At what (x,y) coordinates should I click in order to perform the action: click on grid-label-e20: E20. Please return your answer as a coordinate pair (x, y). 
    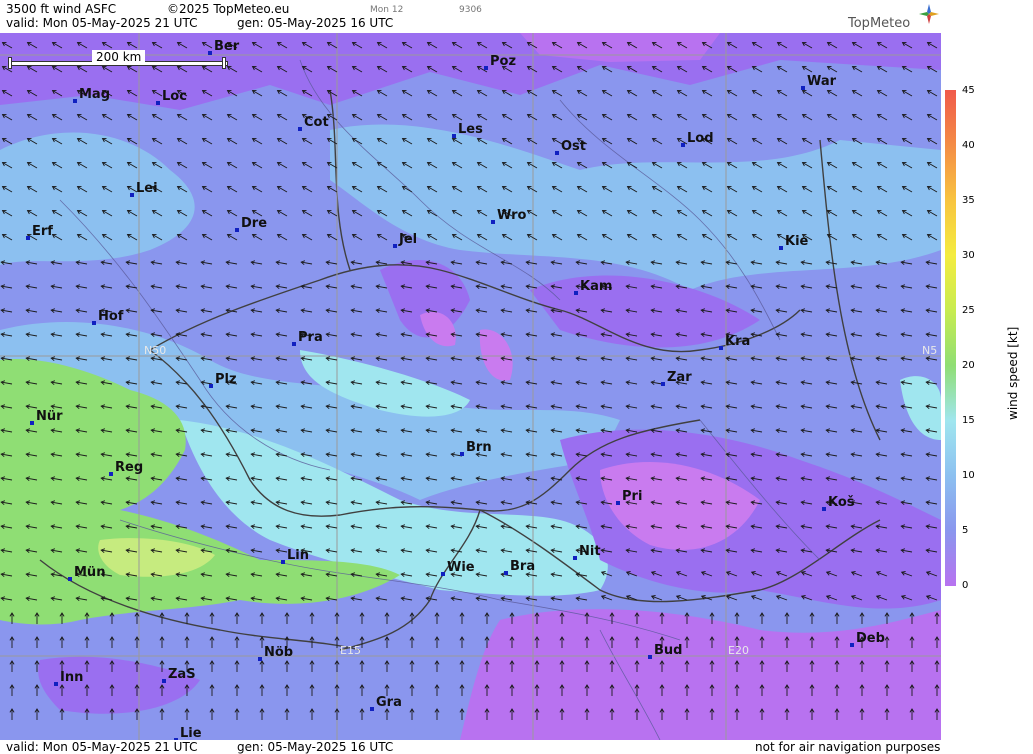
    Looking at the image, I should click on (738, 650).